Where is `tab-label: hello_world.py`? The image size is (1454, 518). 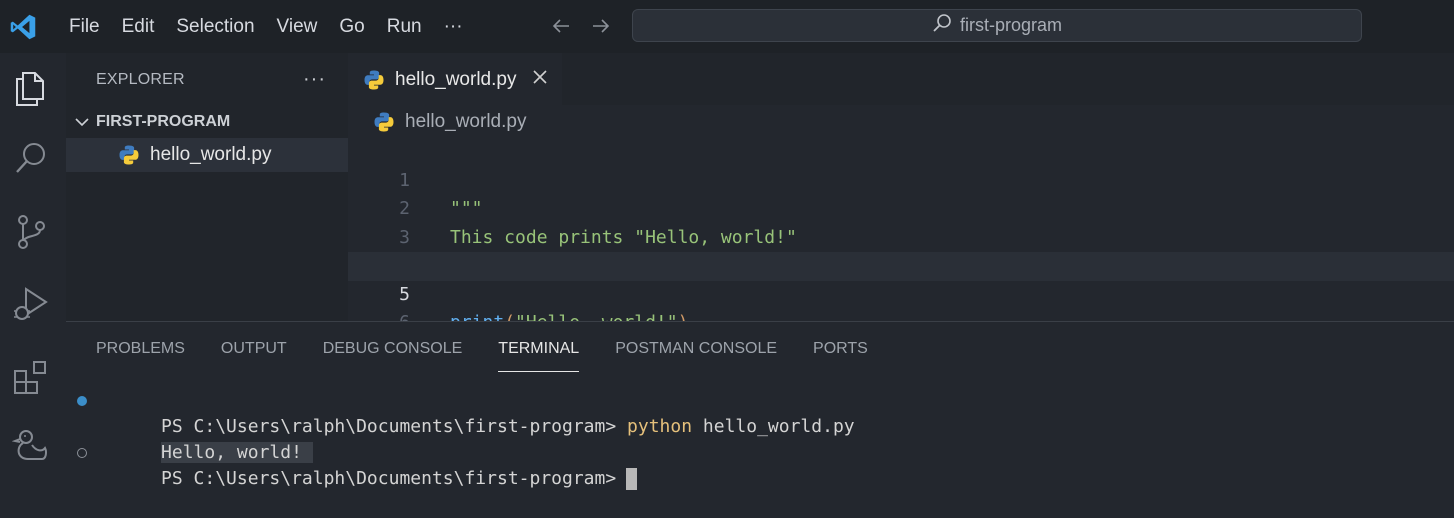 tab-label: hello_world.py is located at coordinates (456, 79).